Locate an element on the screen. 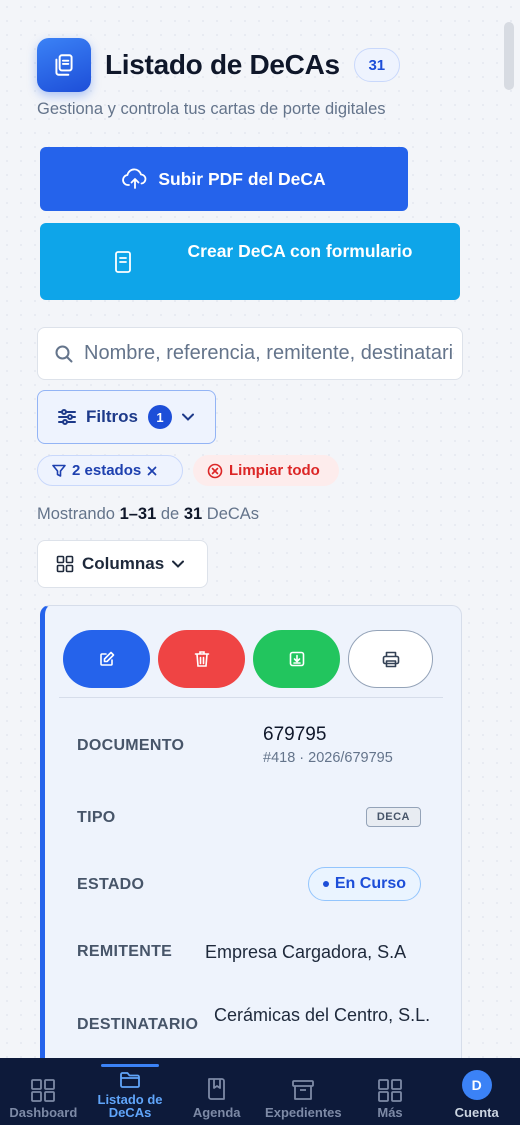  nav-expedientes: Expedientes is located at coordinates (303, 1091).